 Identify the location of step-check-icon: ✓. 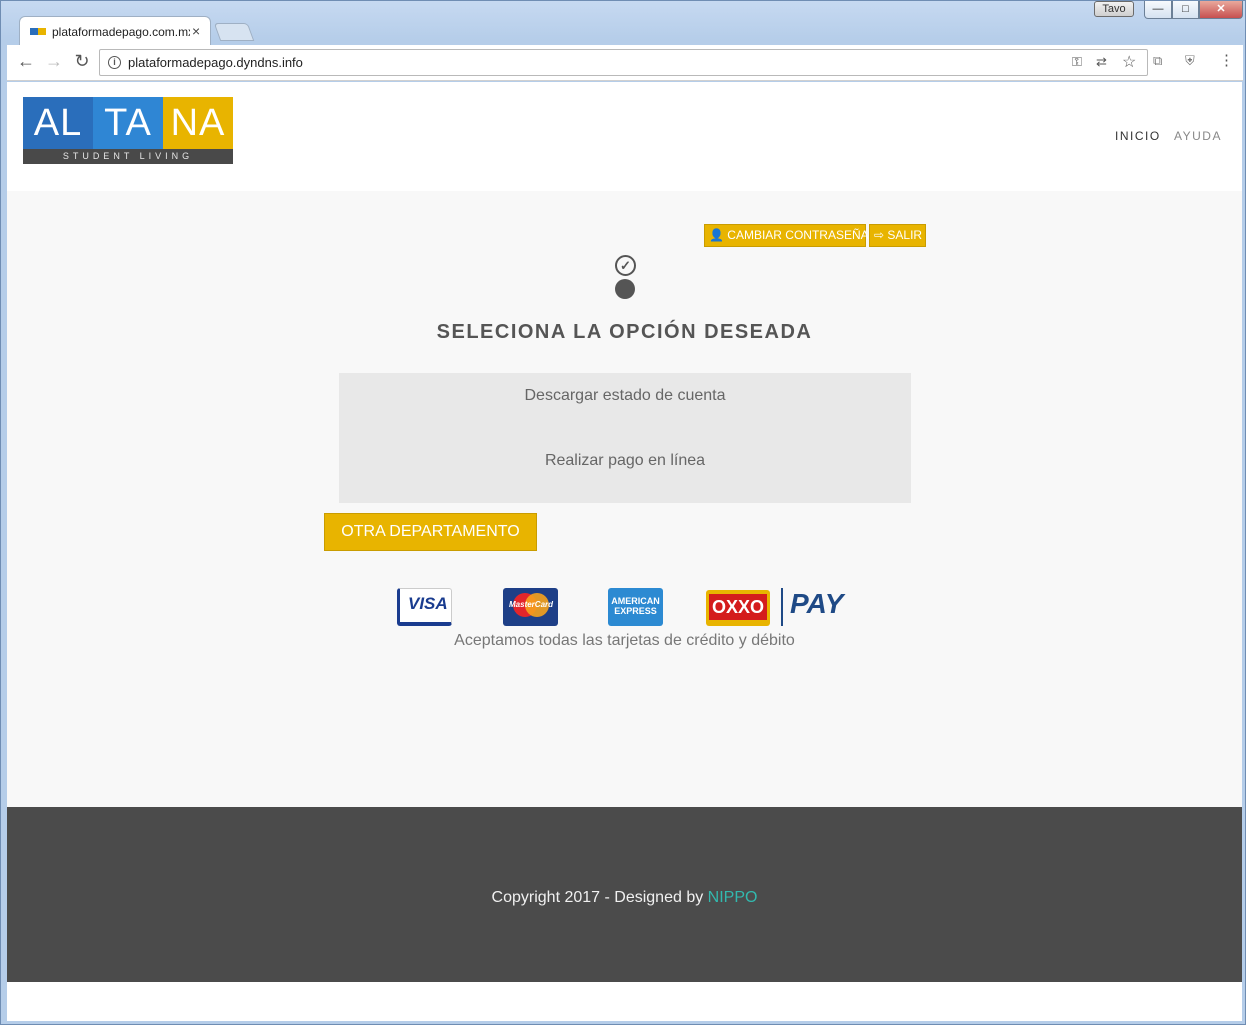
(625, 265).